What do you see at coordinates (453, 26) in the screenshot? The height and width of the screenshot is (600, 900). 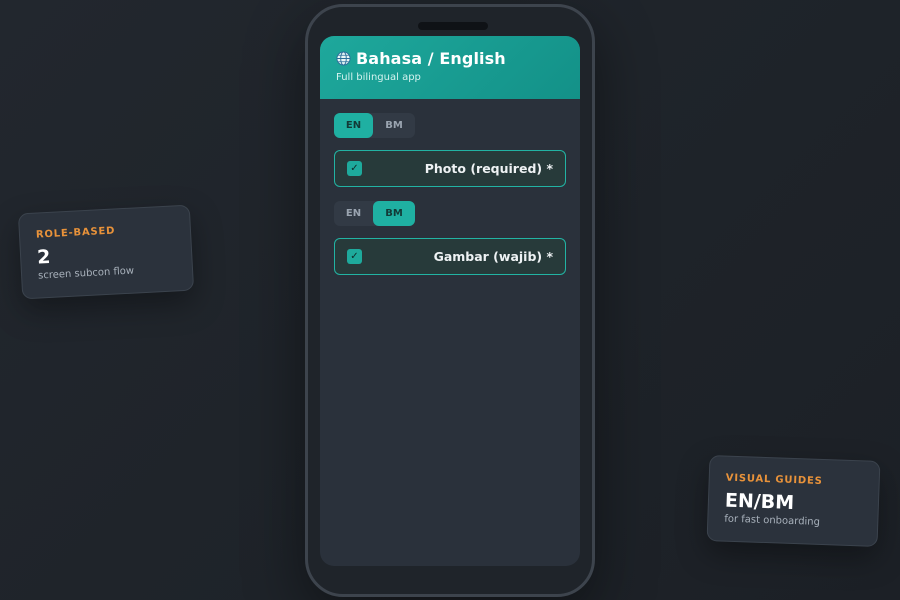 I see `phone-notch` at bounding box center [453, 26].